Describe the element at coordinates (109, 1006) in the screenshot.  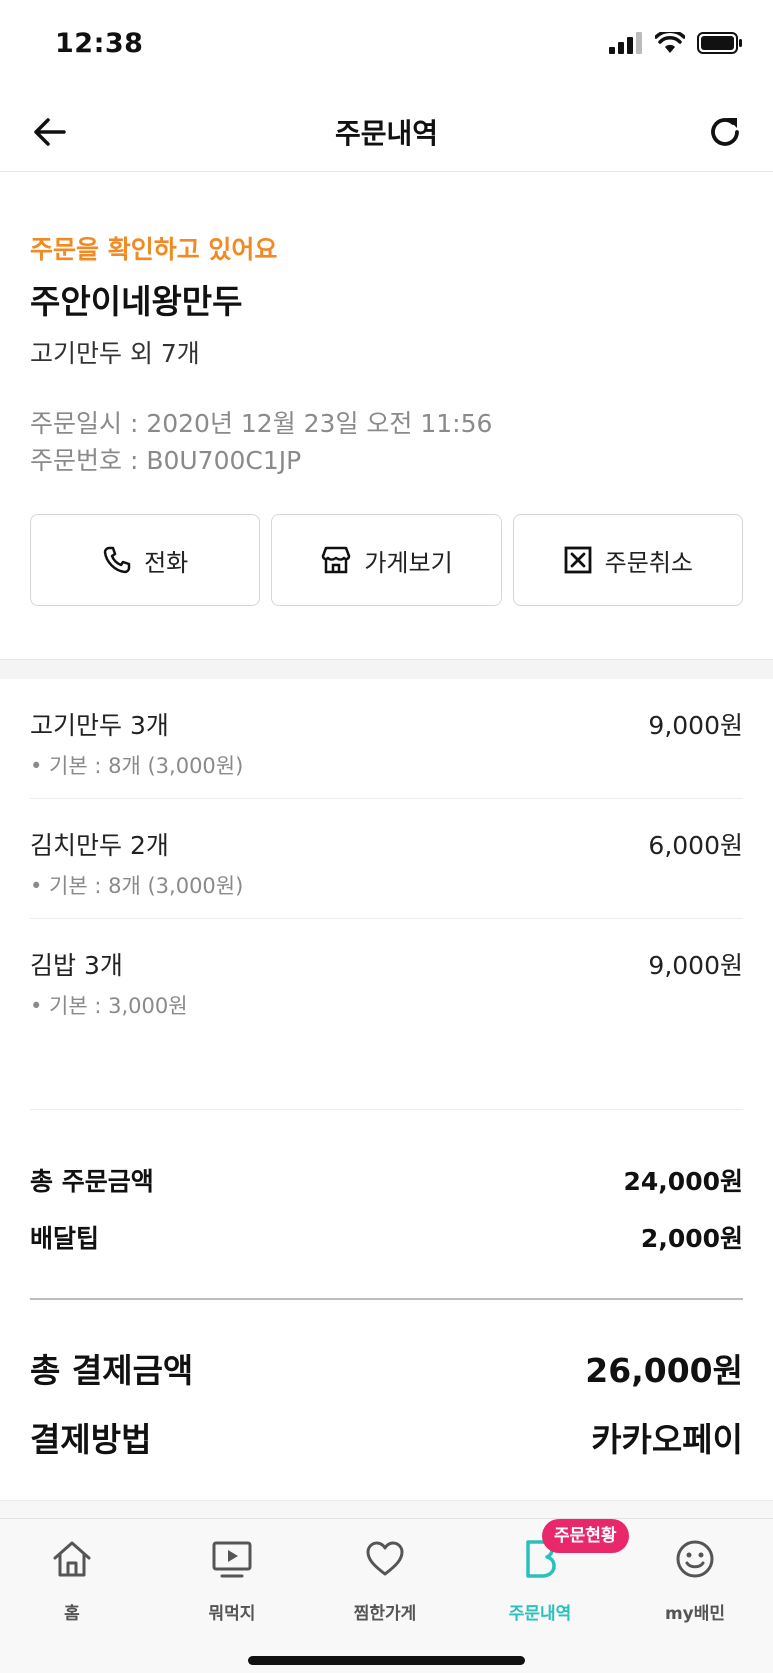
I see `item-option: • 기본 : 3,000원` at that location.